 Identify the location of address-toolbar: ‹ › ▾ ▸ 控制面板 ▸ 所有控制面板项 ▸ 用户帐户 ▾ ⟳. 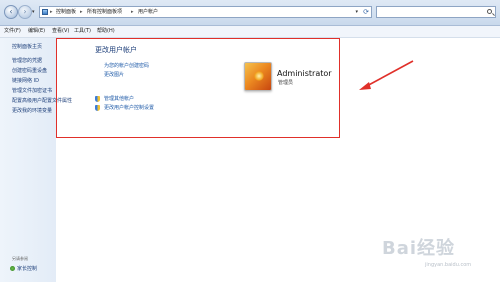
(250, 13).